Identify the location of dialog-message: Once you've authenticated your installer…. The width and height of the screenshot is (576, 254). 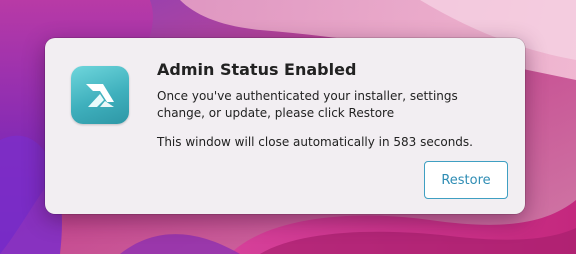
(307, 104).